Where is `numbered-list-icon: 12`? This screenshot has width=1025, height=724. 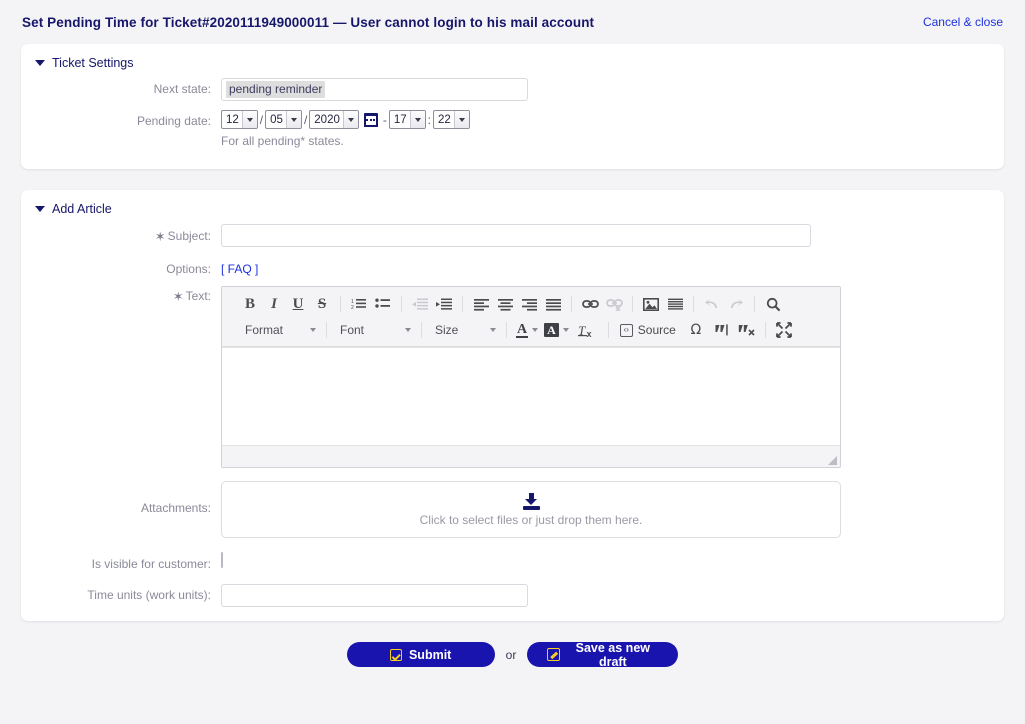
numbered-list-icon: 12 is located at coordinates (359, 304).